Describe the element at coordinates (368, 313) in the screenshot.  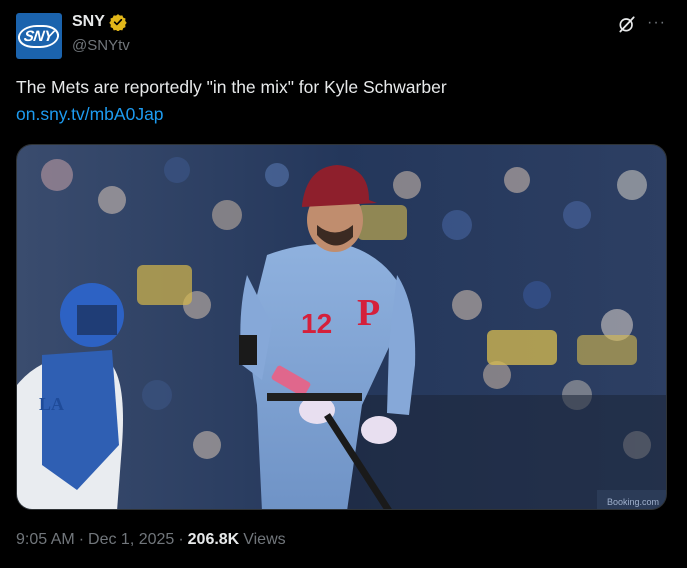
I see `svg-text: P` at that location.